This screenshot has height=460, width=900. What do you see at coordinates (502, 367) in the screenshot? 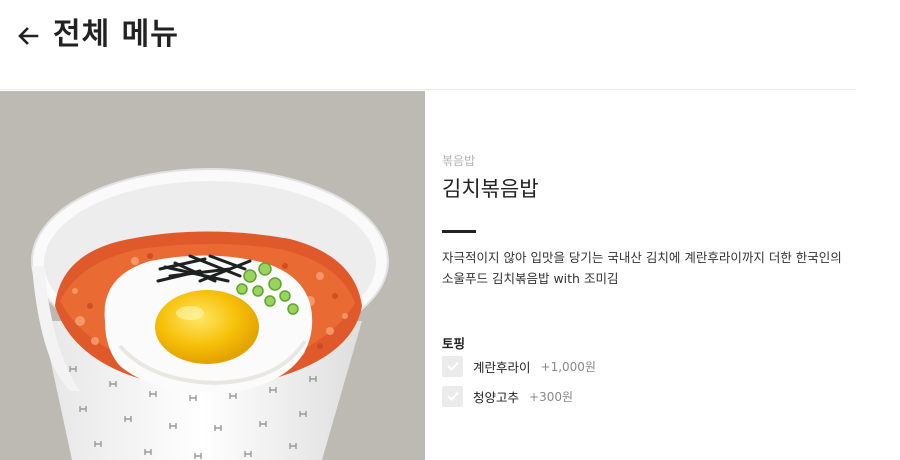
I see `topping-name: 계란후라이` at bounding box center [502, 367].